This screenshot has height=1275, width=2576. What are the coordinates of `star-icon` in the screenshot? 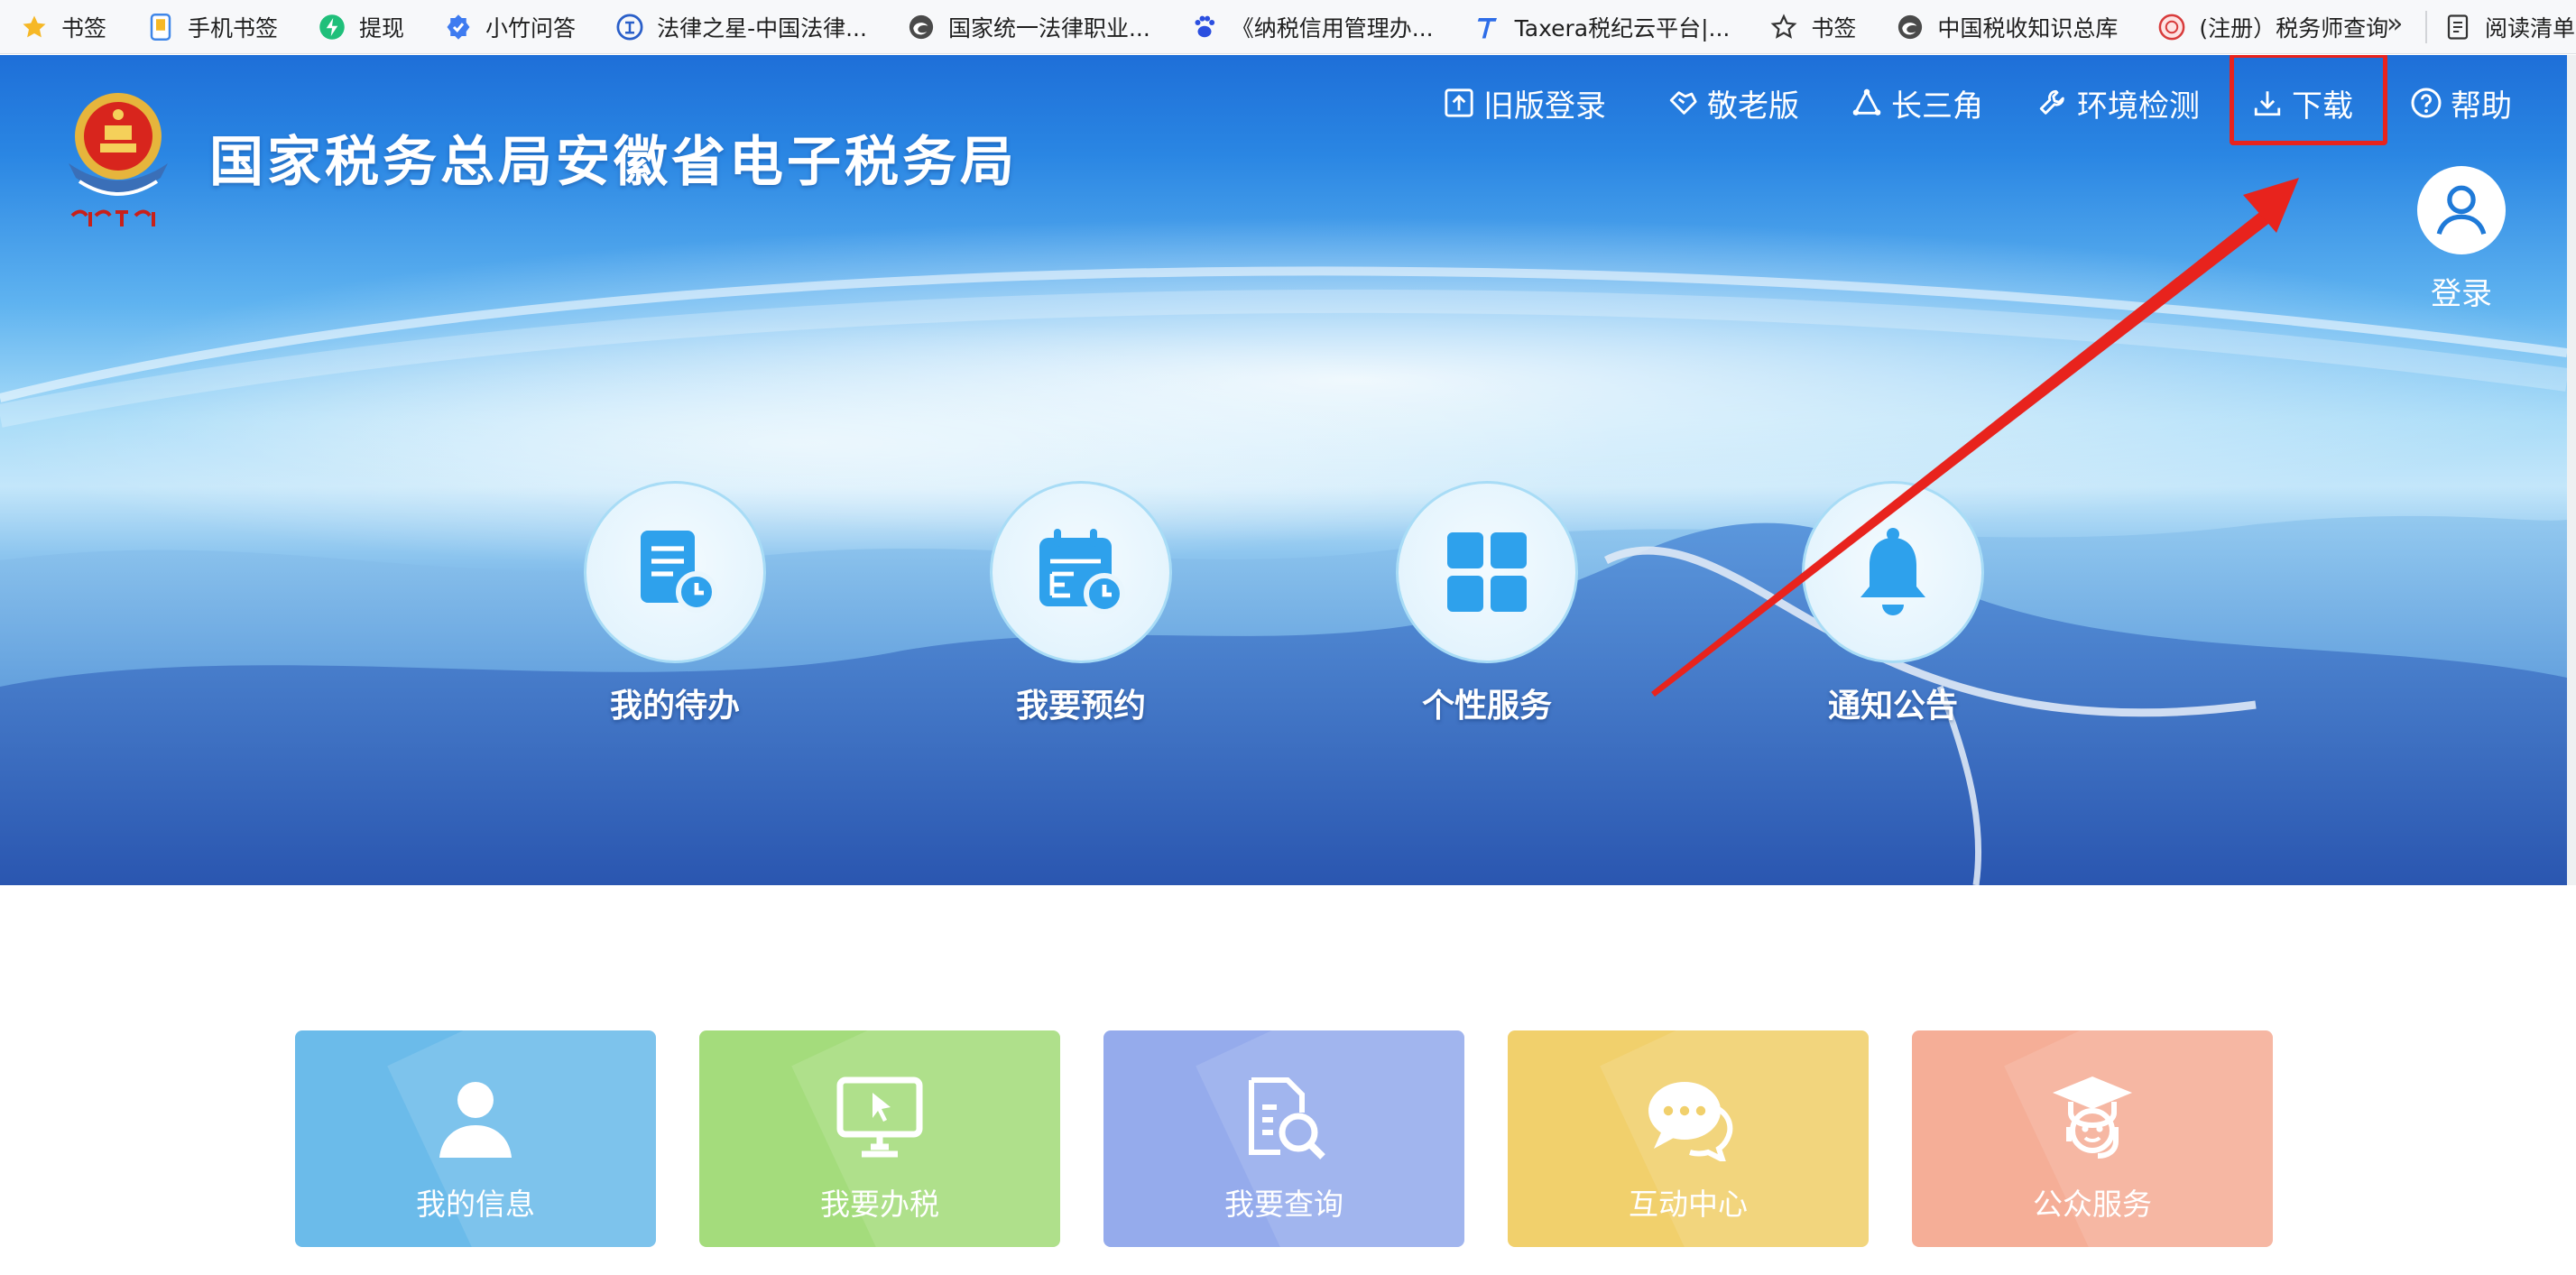 It's located at (34, 27).